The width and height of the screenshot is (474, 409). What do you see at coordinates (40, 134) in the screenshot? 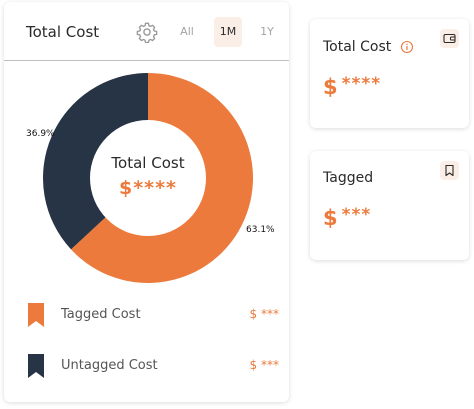
I see `untagged-percent-label: 36.9%` at bounding box center [40, 134].